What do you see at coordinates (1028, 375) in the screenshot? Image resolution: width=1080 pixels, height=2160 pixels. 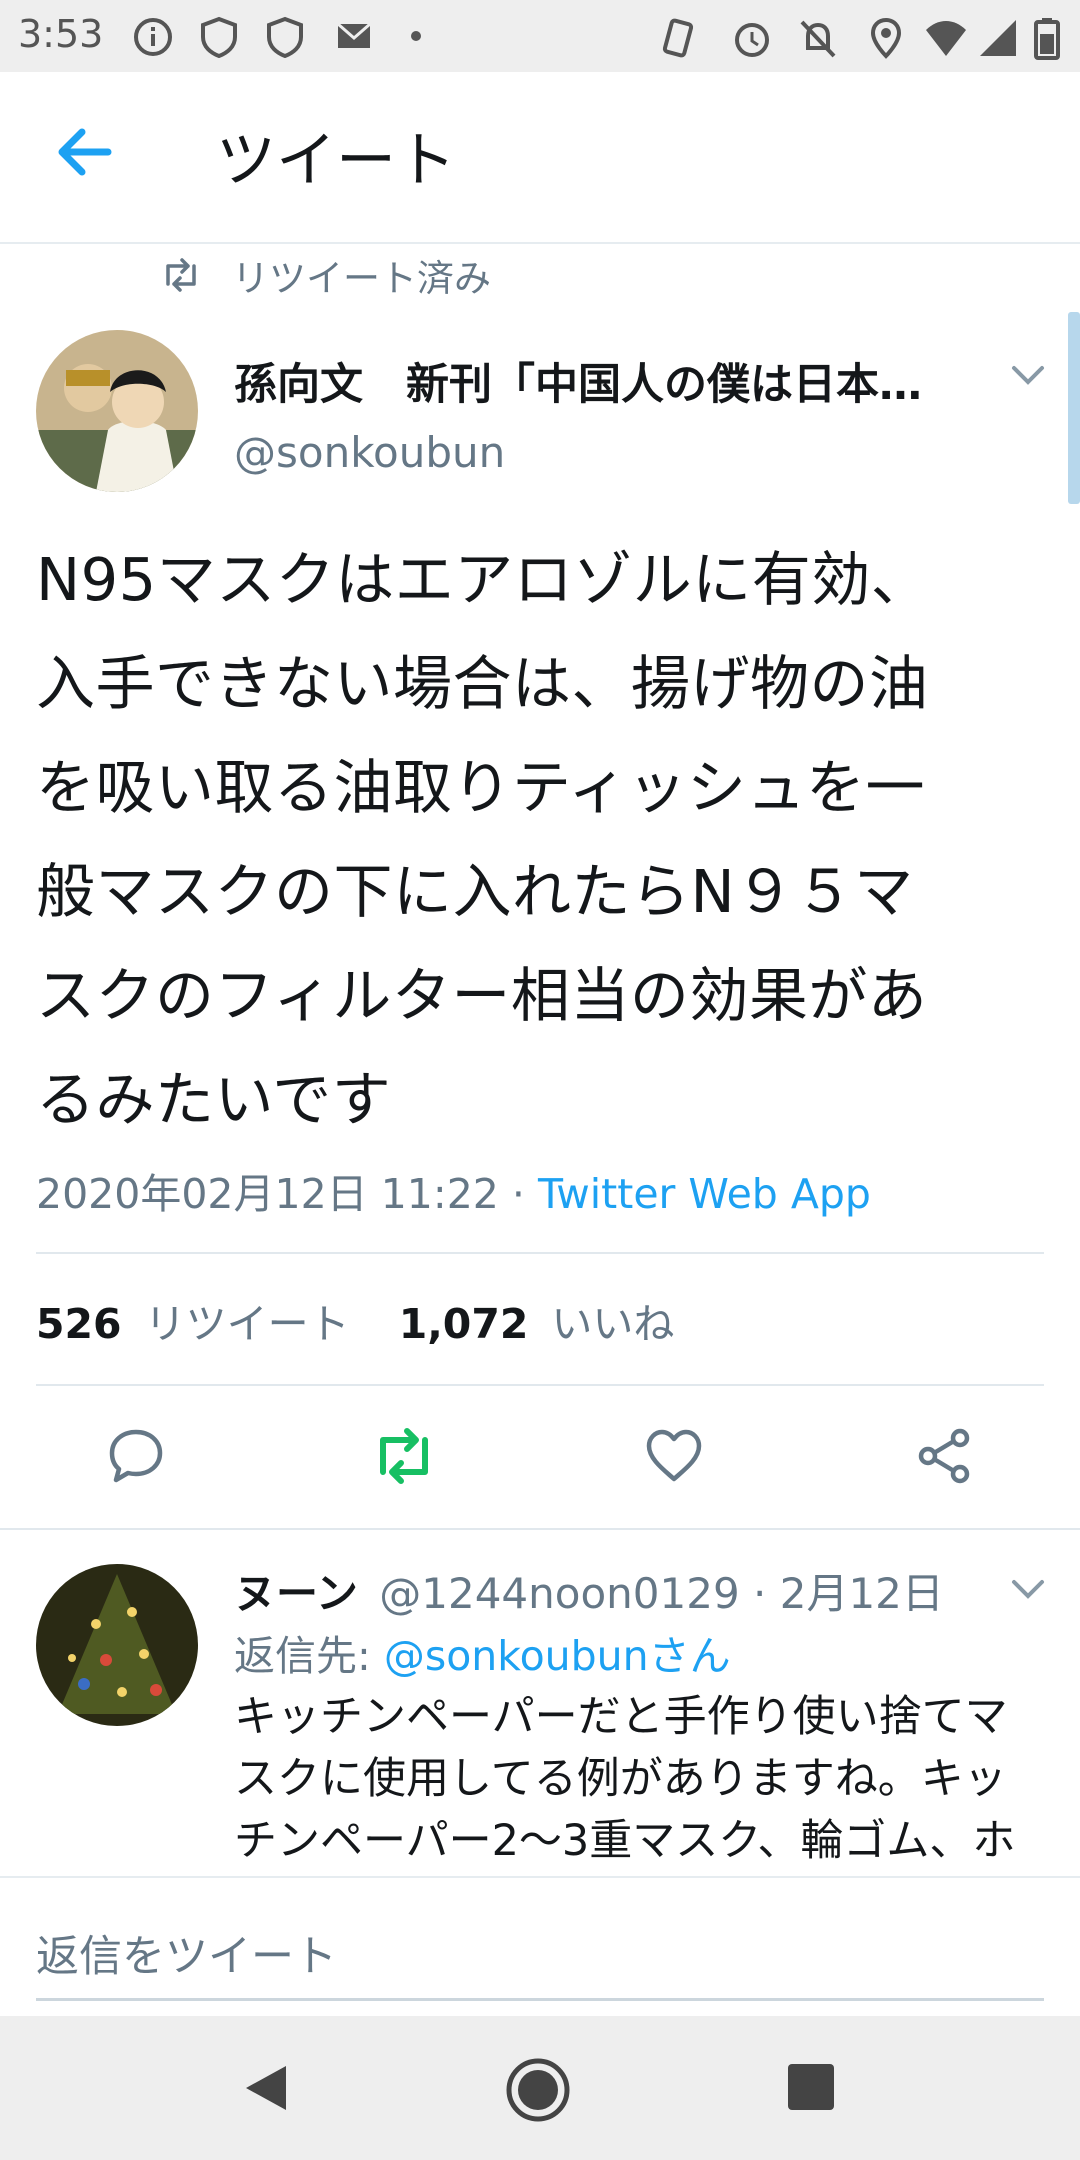 I see `tweet-menu-chevron-icon` at bounding box center [1028, 375].